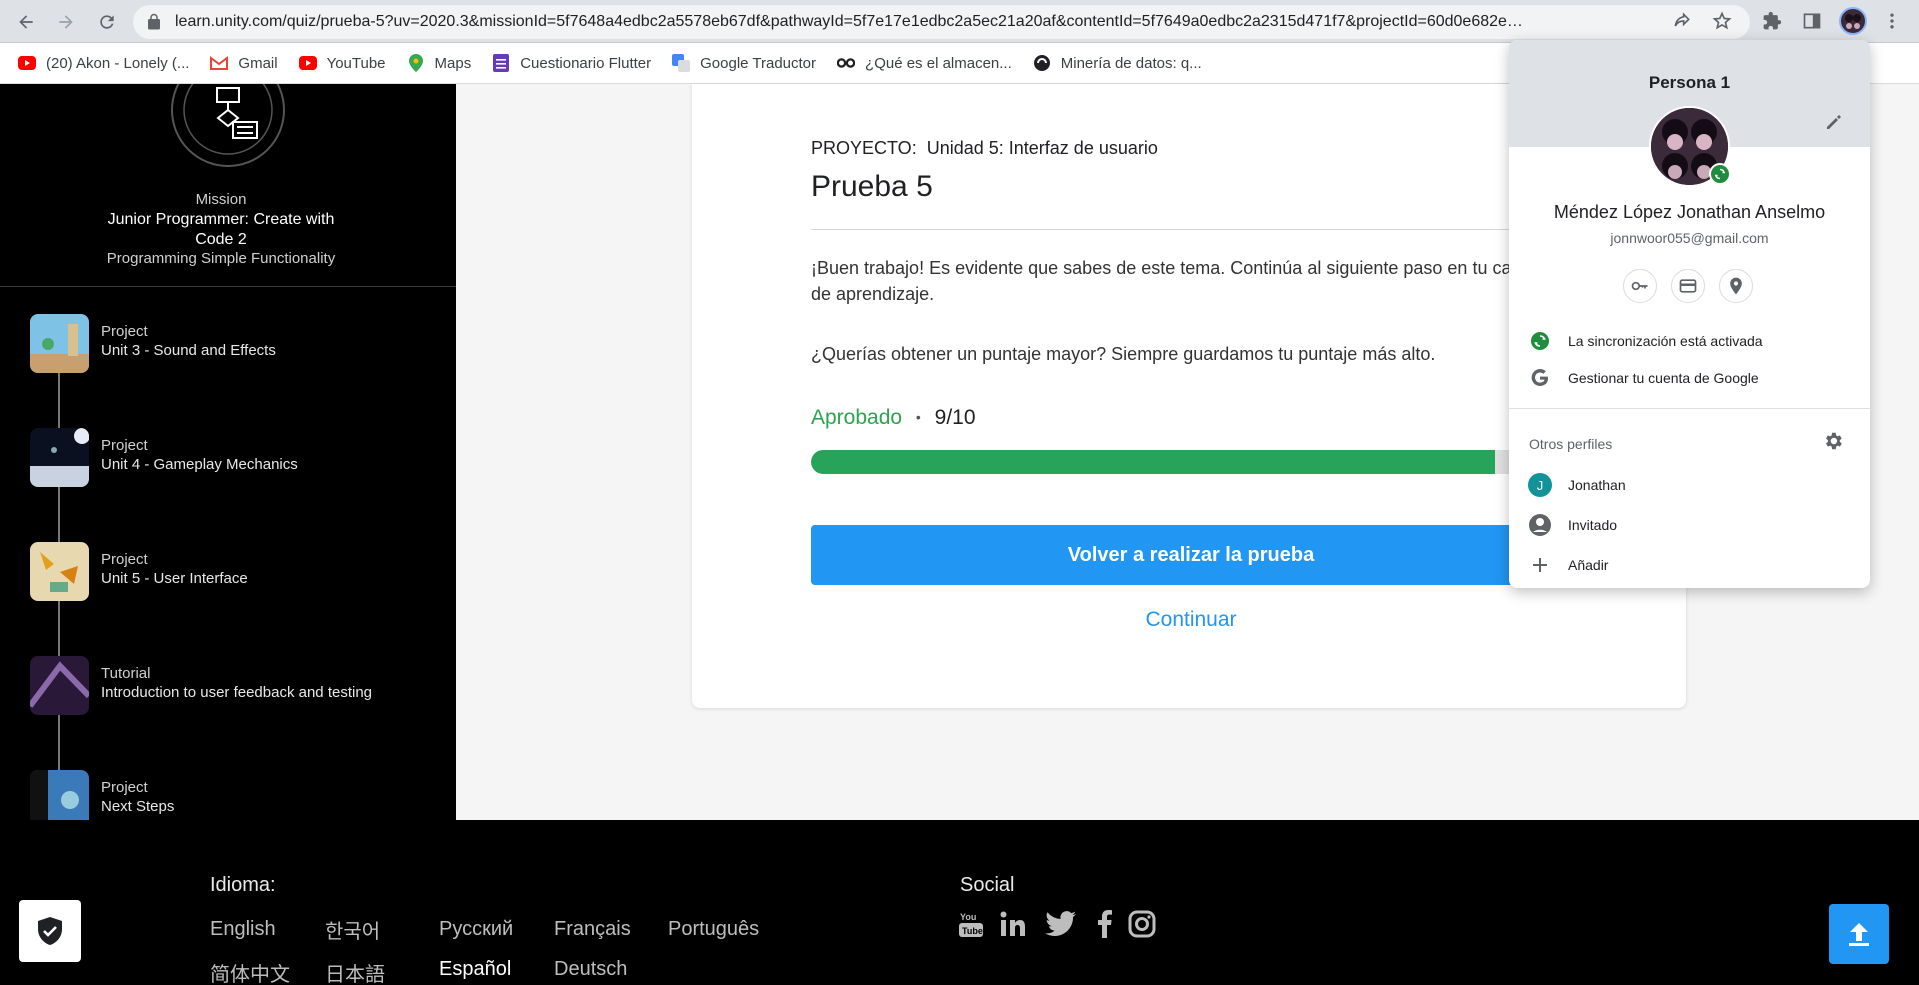 The width and height of the screenshot is (1919, 985). I want to click on profile-initial-avatar: J, so click(1540, 485).